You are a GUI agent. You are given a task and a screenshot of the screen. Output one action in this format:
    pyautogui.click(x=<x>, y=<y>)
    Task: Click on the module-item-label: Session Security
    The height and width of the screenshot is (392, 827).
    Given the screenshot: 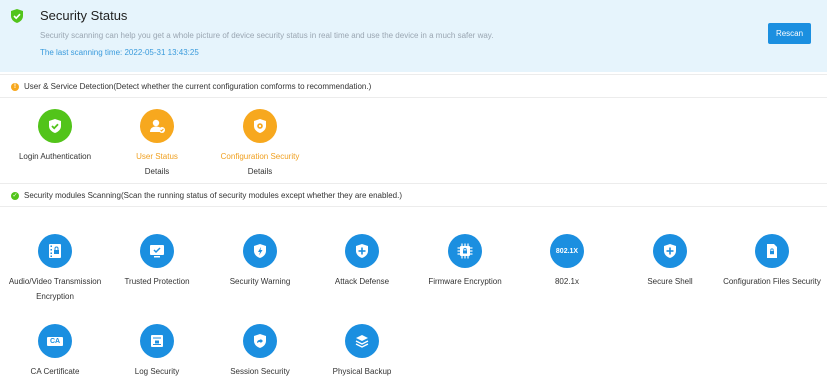 What is the action you would take?
    pyautogui.click(x=260, y=371)
    